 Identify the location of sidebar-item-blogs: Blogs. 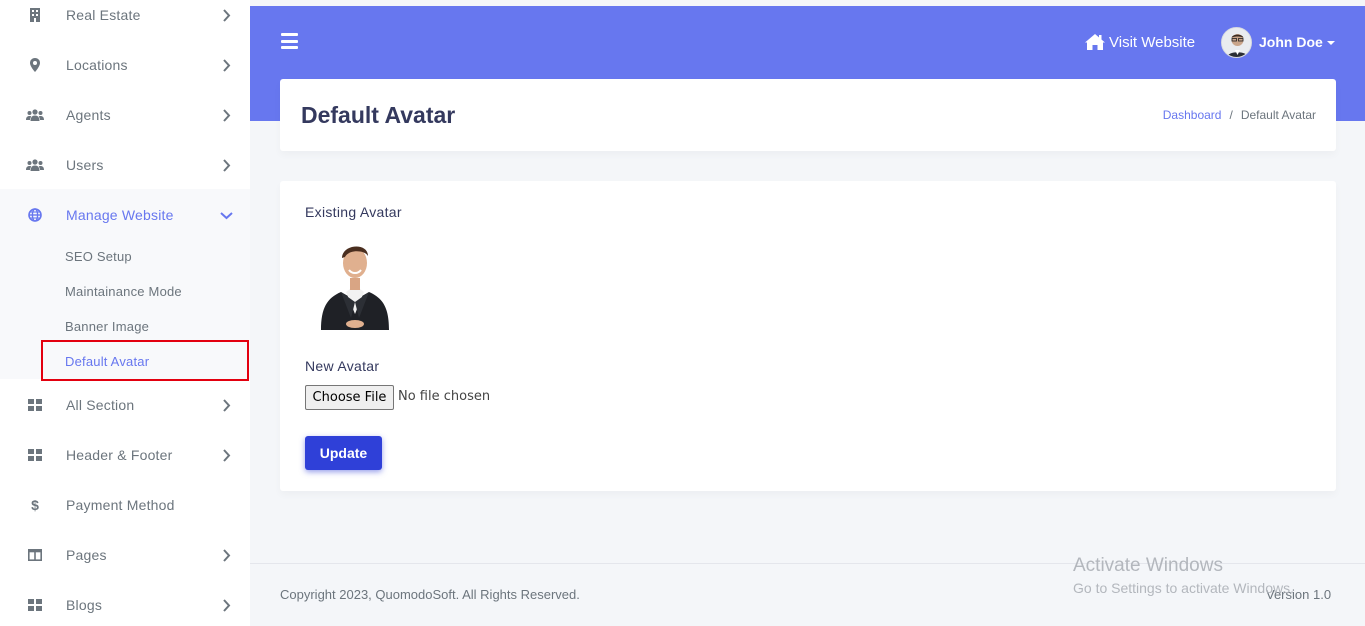
(125, 603).